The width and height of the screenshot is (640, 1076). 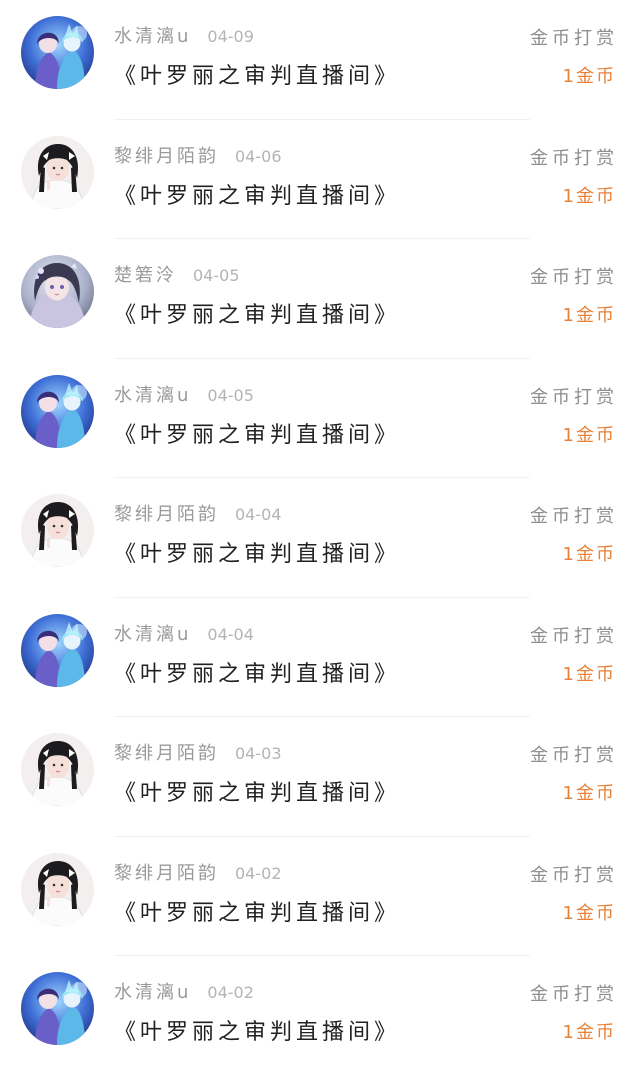 I want to click on list-item: 水清漓u 04-02 《叶罗丽之审判直播间》 金币打赏 1金币, so click(x=320, y=1016).